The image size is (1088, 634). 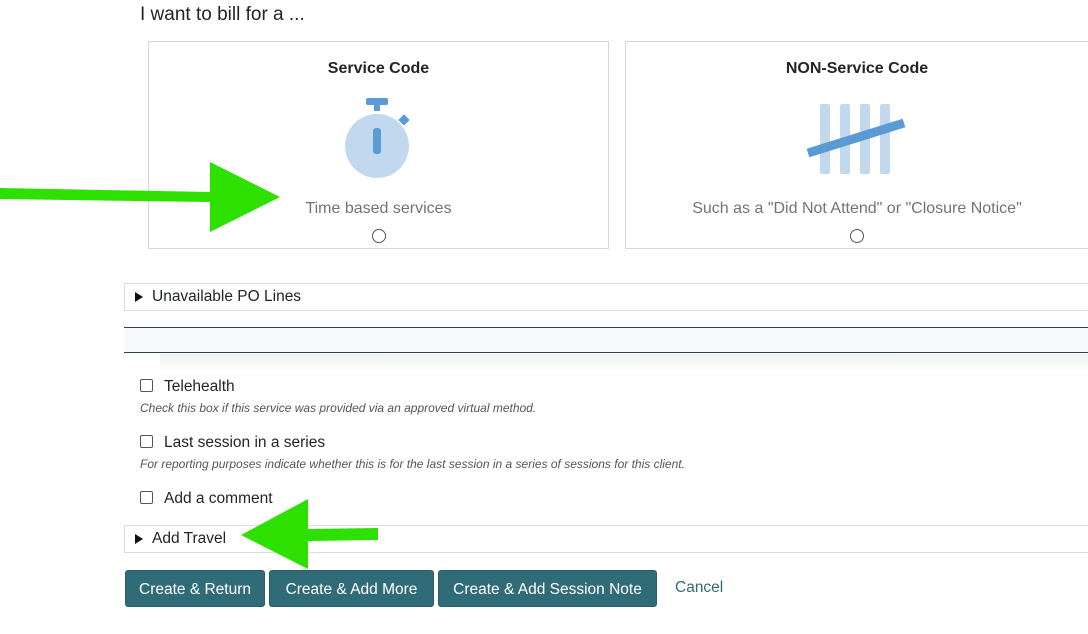 I want to click on add-travel-label: Add Travel, so click(x=189, y=538).